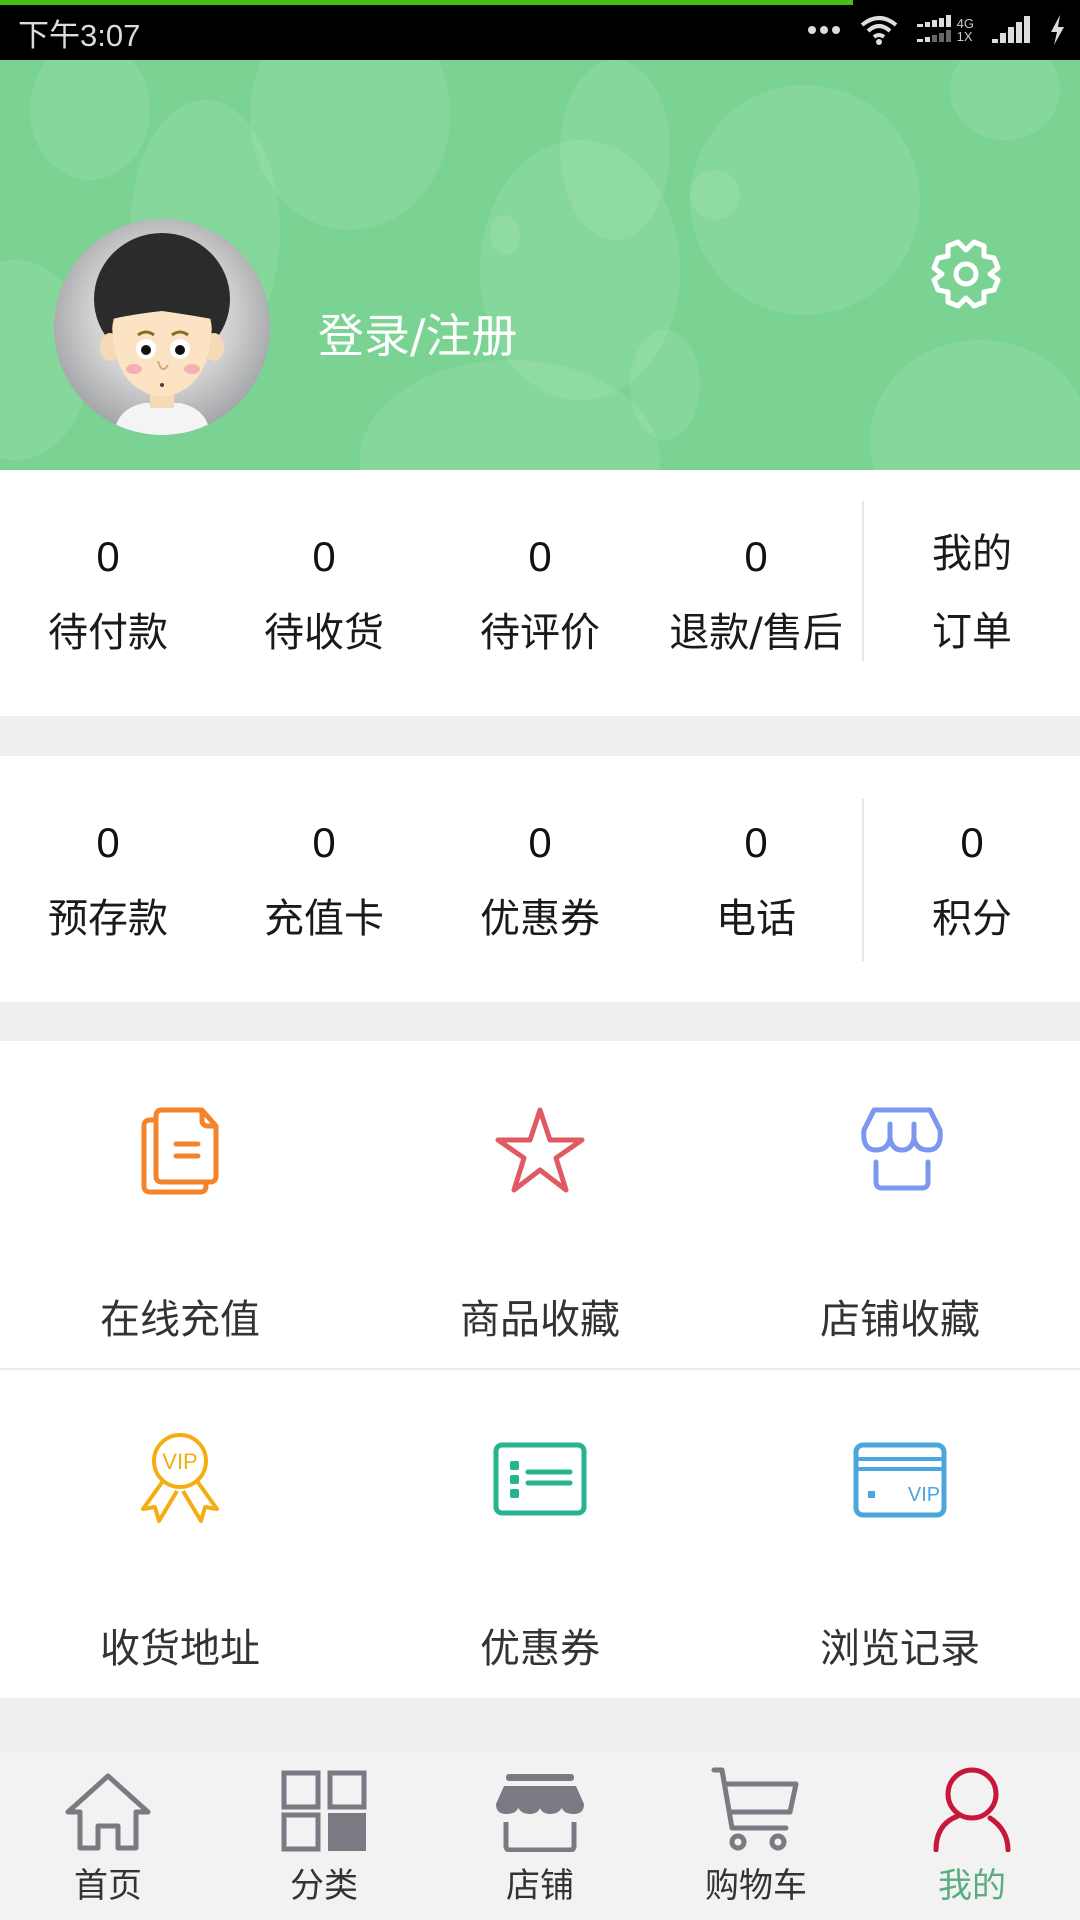  I want to click on asset-phone: 0 电话, so click(756, 879).